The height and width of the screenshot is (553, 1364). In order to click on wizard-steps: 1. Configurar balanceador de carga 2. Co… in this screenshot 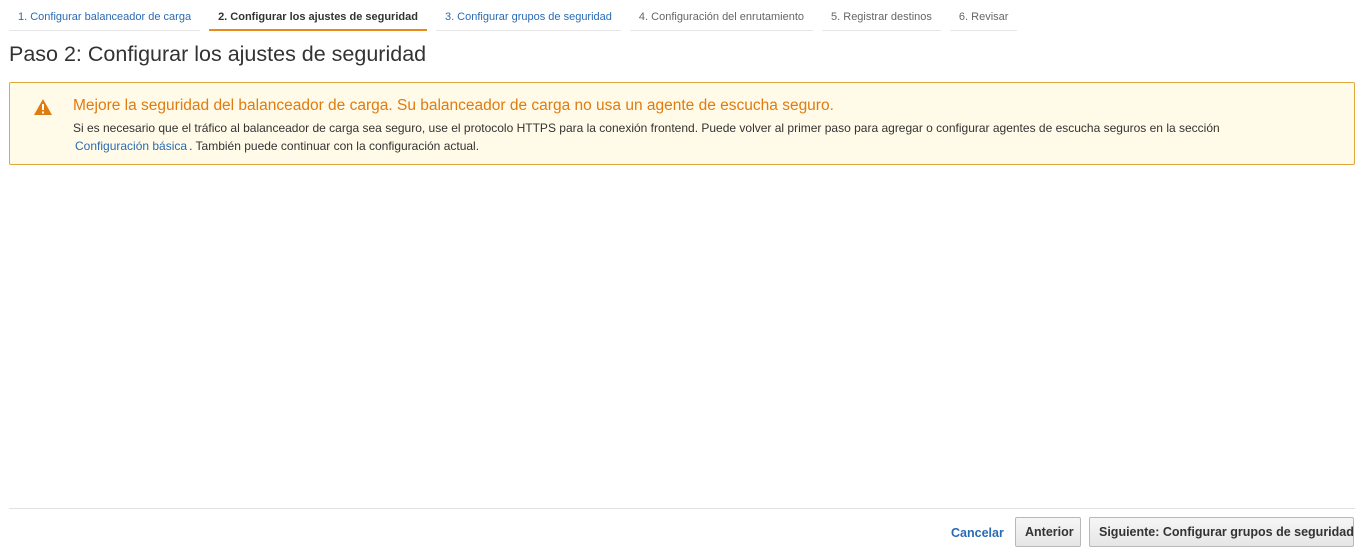, I will do `click(517, 15)`.